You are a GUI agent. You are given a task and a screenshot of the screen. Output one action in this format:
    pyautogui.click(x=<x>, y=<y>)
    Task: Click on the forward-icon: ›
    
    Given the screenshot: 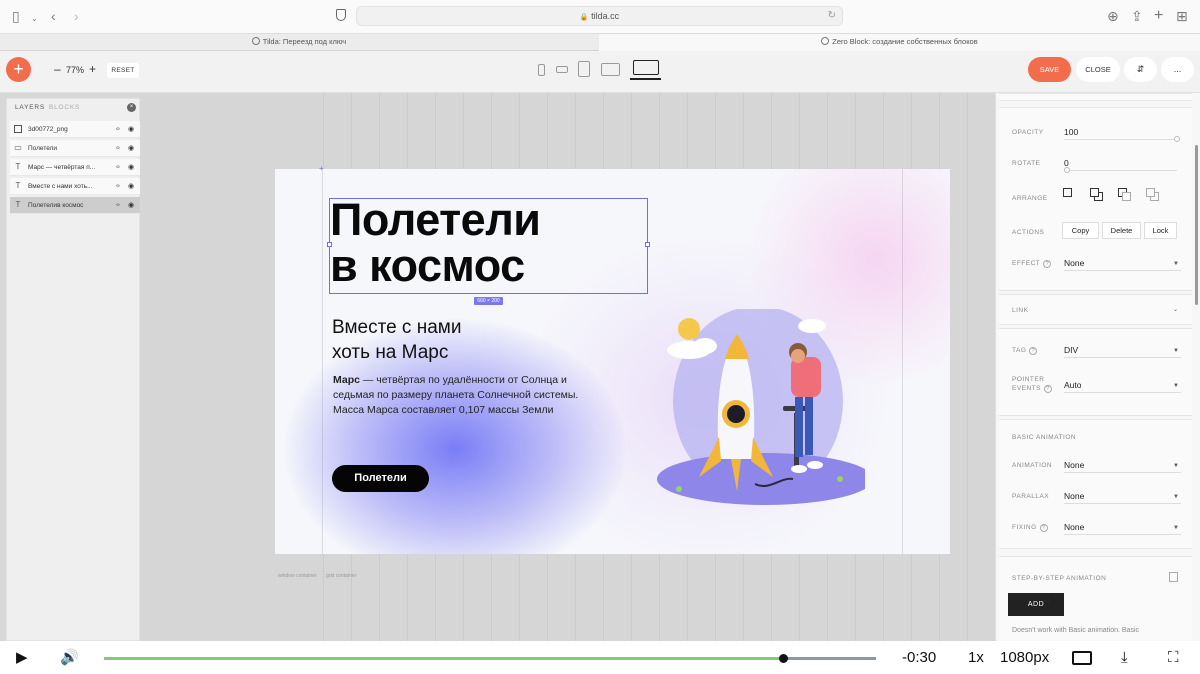 What is the action you would take?
    pyautogui.click(x=76, y=16)
    